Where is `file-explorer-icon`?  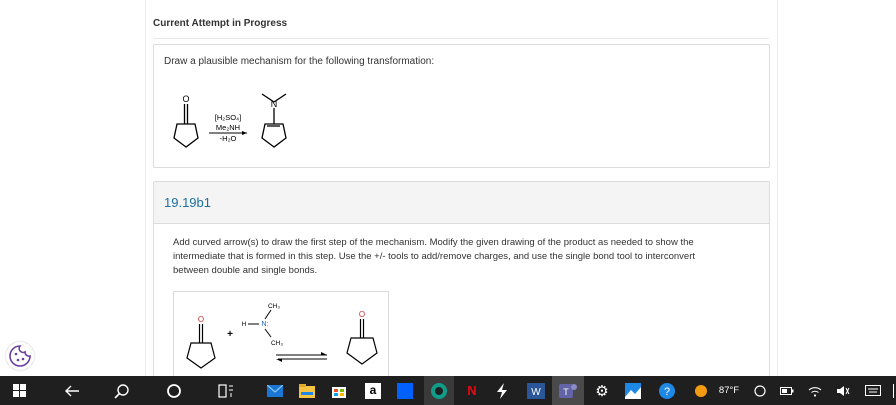
file-explorer-icon is located at coordinates (307, 390).